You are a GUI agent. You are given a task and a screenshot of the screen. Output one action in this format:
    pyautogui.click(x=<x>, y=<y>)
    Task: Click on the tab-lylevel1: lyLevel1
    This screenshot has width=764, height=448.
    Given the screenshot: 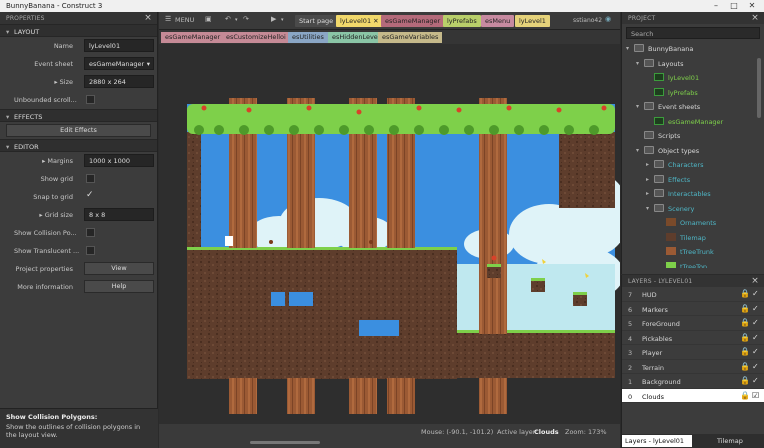 What is the action you would take?
    pyautogui.click(x=532, y=21)
    